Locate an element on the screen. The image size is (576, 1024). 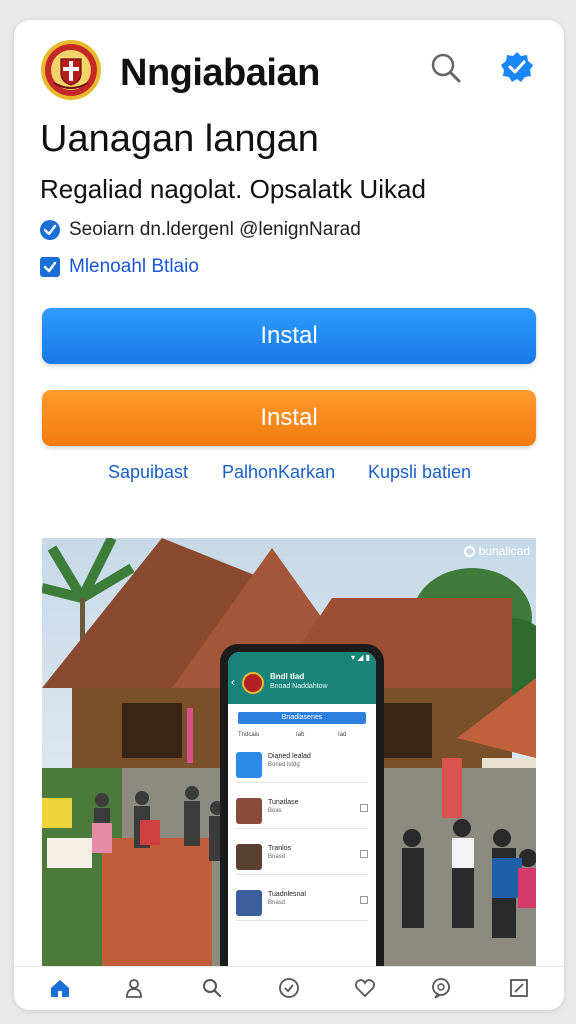
list-item-title: Tranlos is located at coordinates (280, 848).